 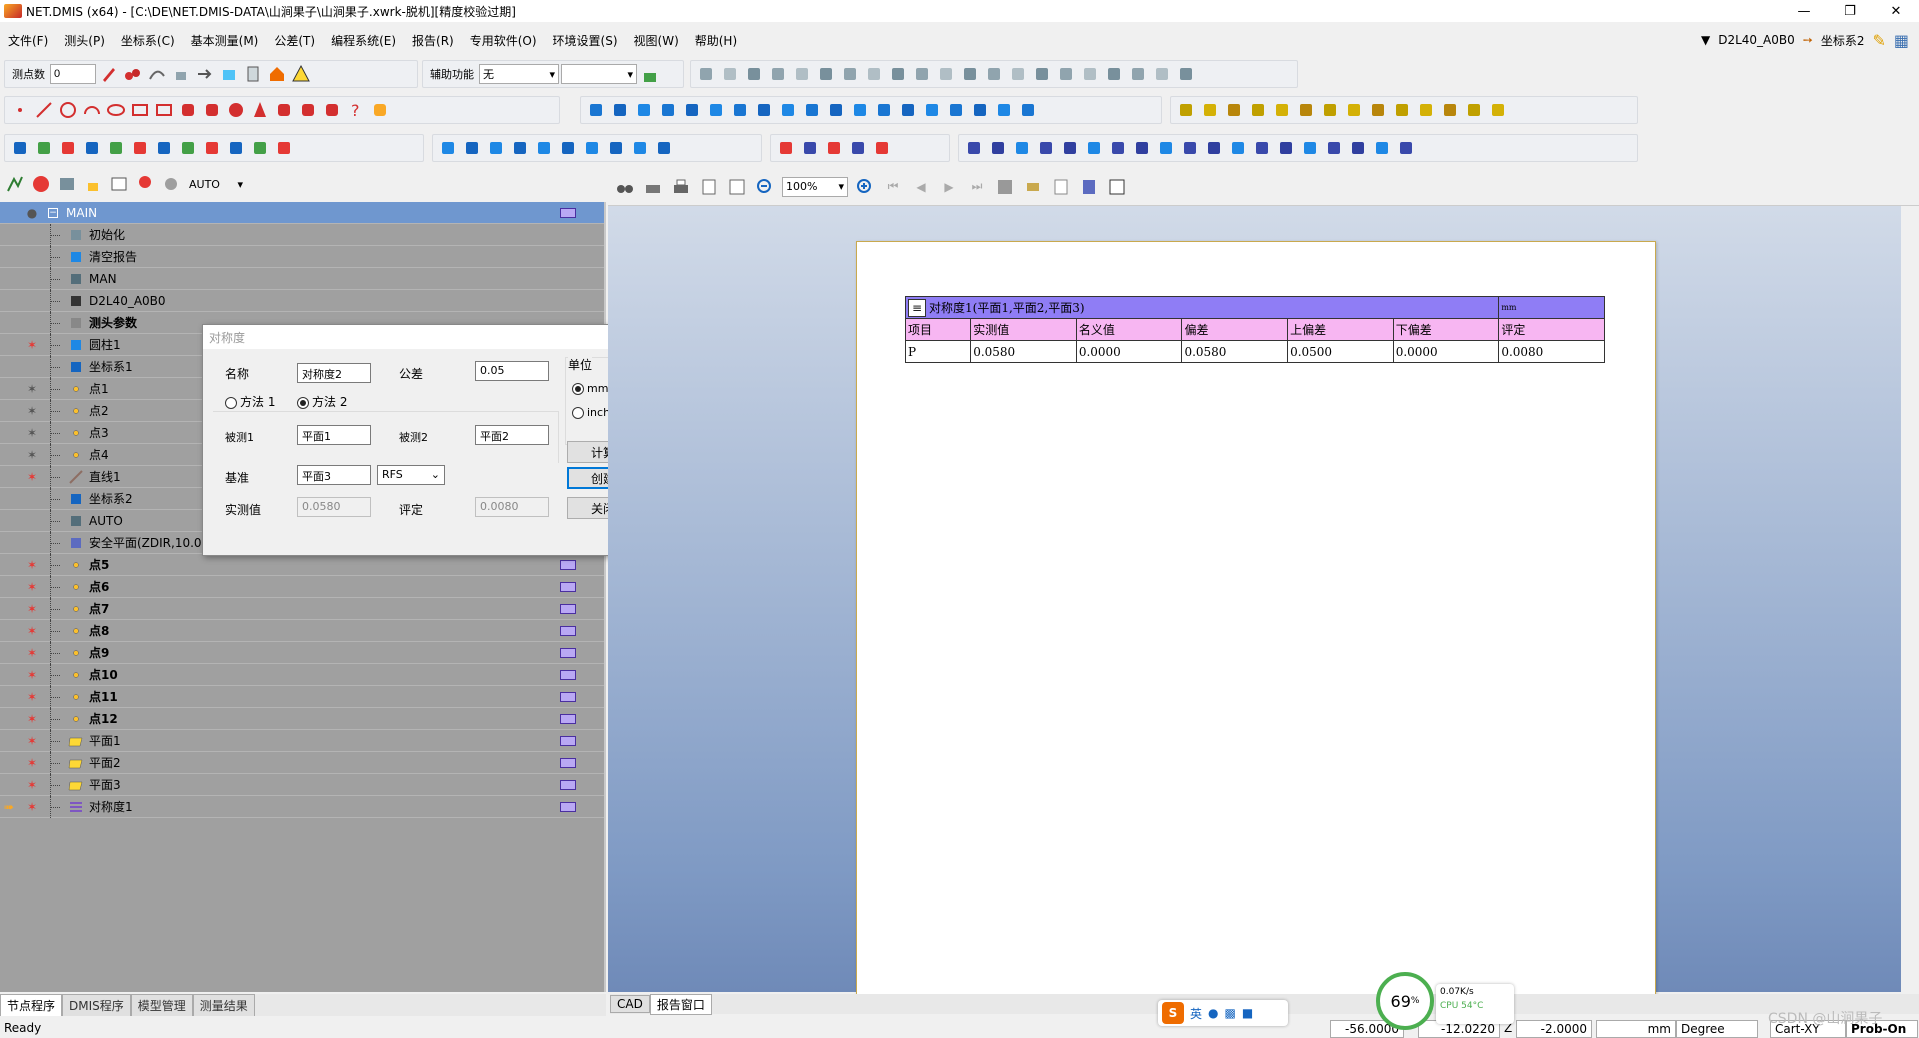 What do you see at coordinates (1018, 74) in the screenshot?
I see `camera-icon` at bounding box center [1018, 74].